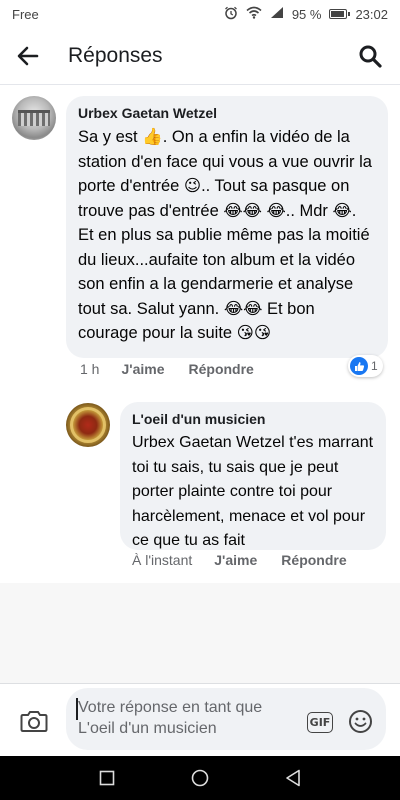 Image resolution: width=400 pixels, height=800 pixels. Describe the element at coordinates (374, 366) in the screenshot. I see `reaction-count: 1` at that location.